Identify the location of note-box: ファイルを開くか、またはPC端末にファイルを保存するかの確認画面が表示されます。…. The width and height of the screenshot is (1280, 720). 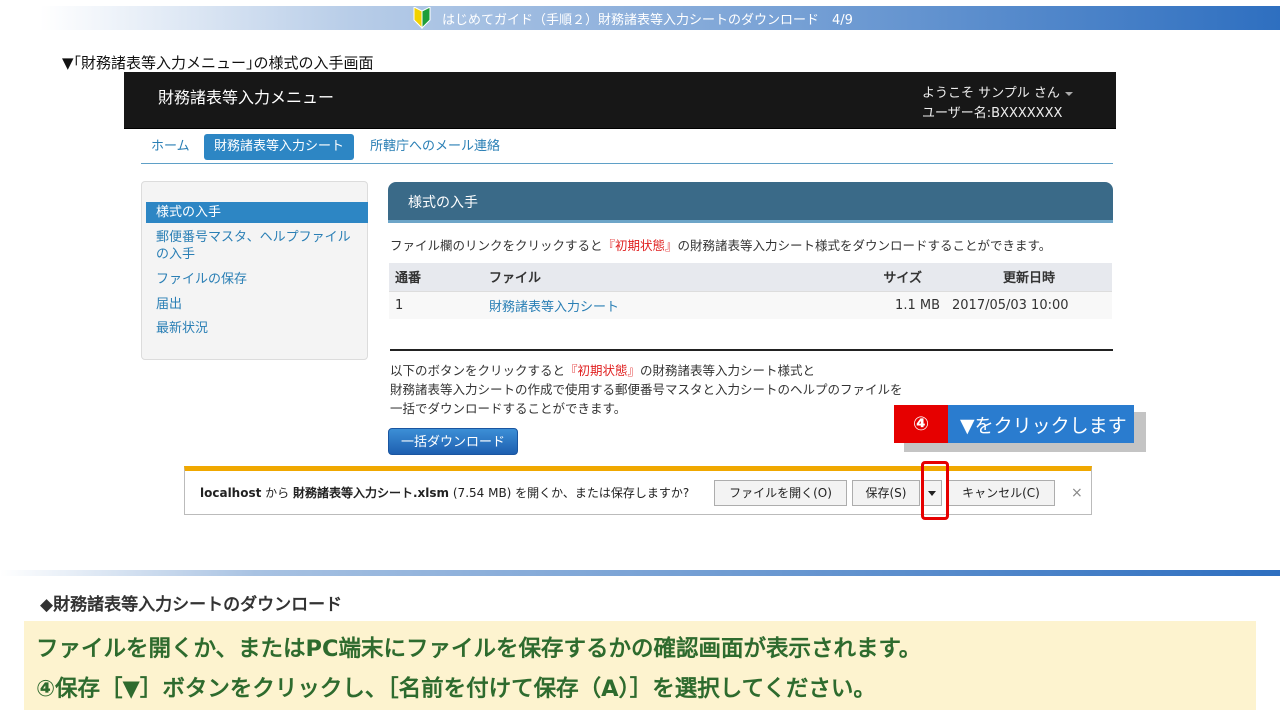
(640, 665).